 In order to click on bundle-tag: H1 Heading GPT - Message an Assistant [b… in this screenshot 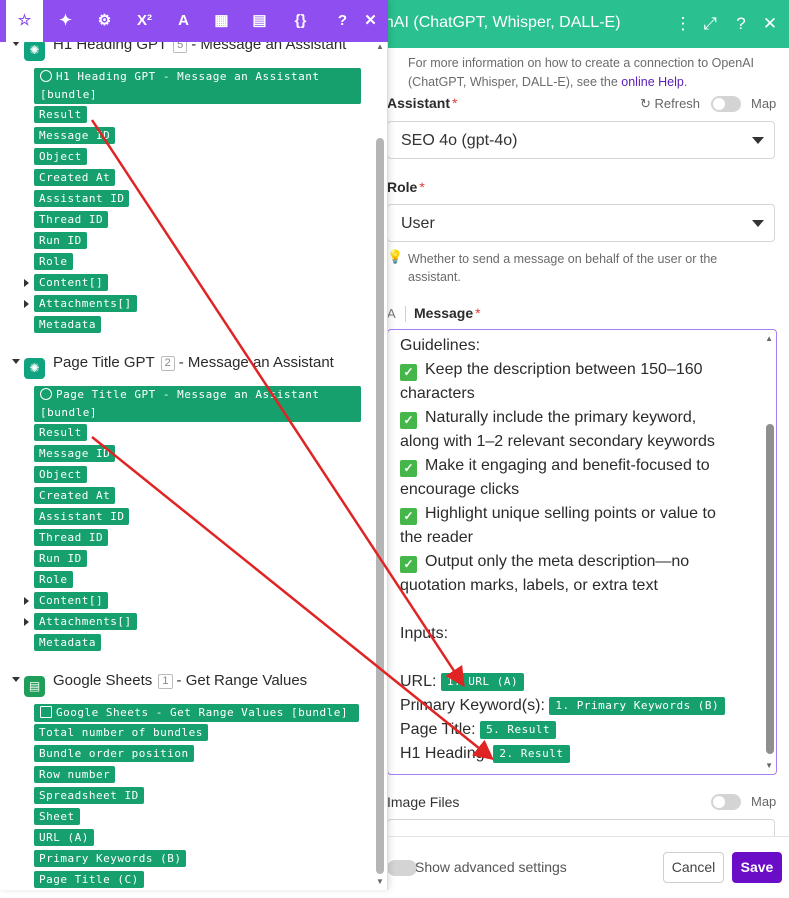, I will do `click(197, 86)`.